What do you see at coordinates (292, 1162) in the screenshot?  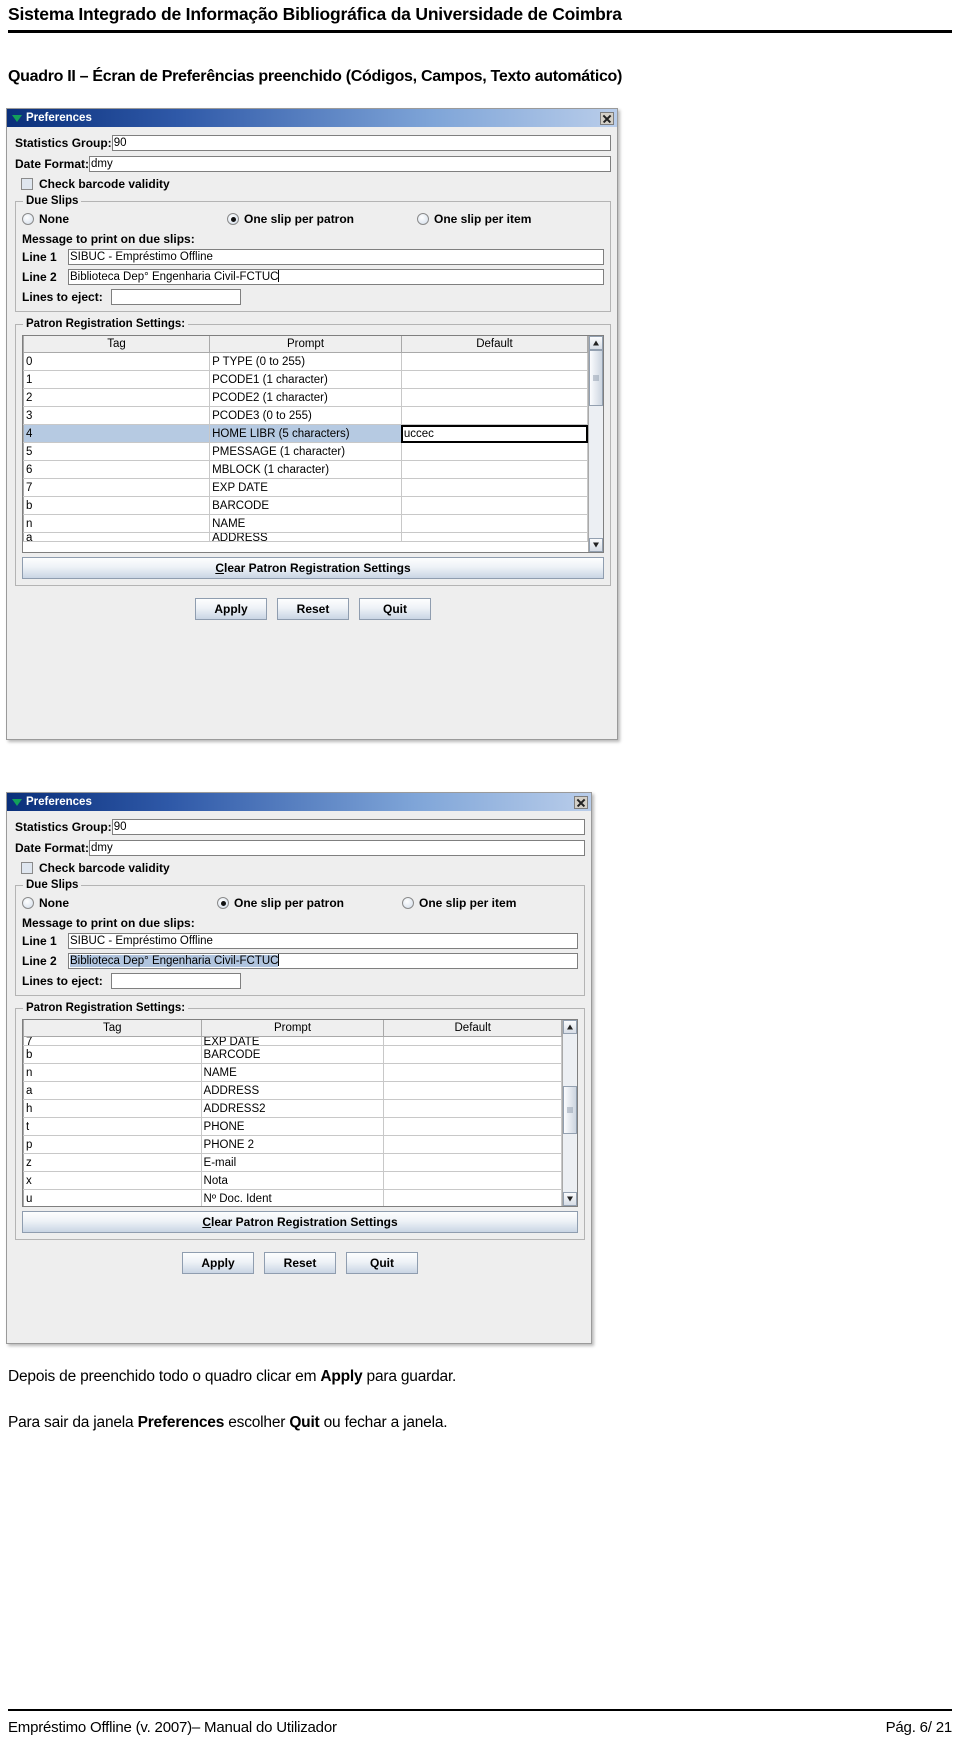 I see `cell-prompt: E-mail` at bounding box center [292, 1162].